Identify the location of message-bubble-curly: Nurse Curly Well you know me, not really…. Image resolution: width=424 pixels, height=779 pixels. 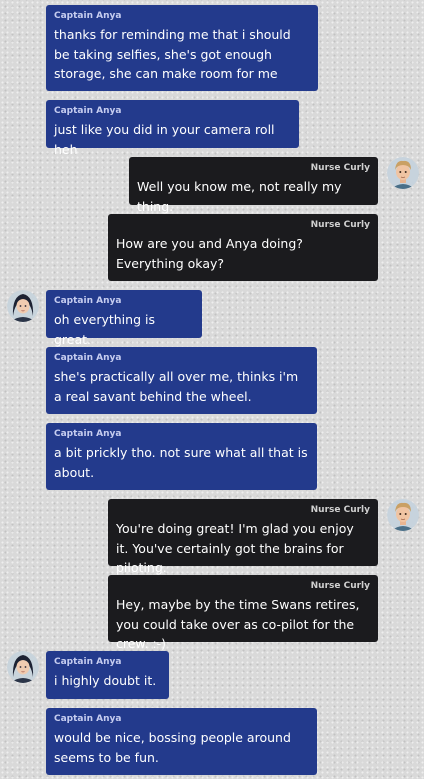
(253, 185).